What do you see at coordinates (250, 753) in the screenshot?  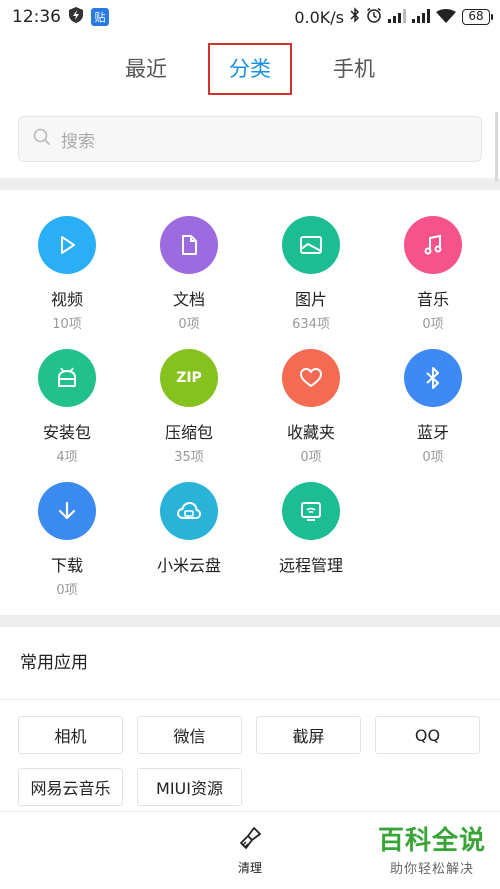 I see `common-apps-list: 相机 微信 截屏 QQ 网易云音乐 MIUI资源` at bounding box center [250, 753].